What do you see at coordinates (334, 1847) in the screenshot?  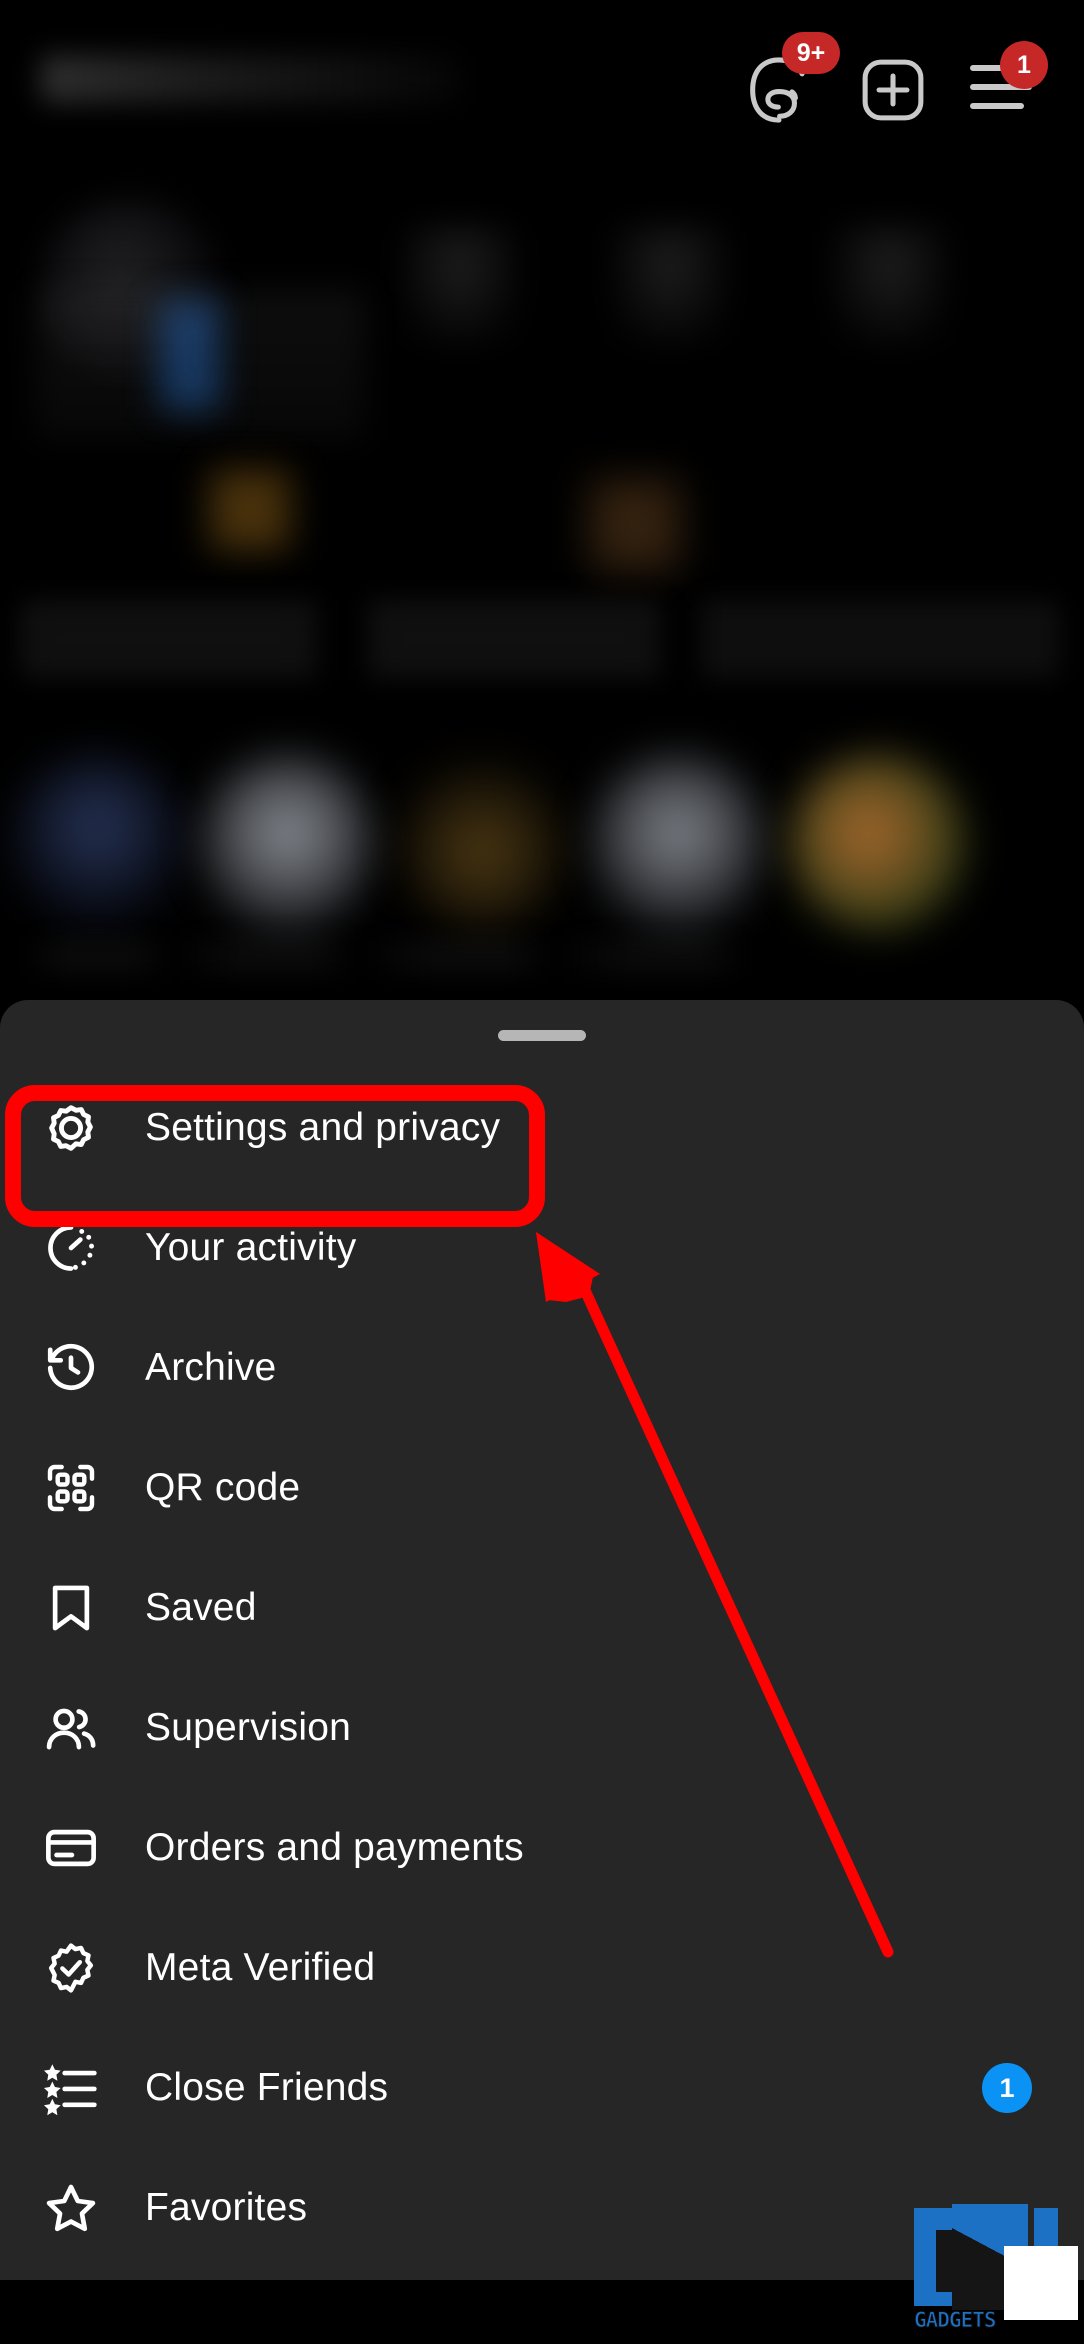 I see `menu-item-label: Orders and payments` at bounding box center [334, 1847].